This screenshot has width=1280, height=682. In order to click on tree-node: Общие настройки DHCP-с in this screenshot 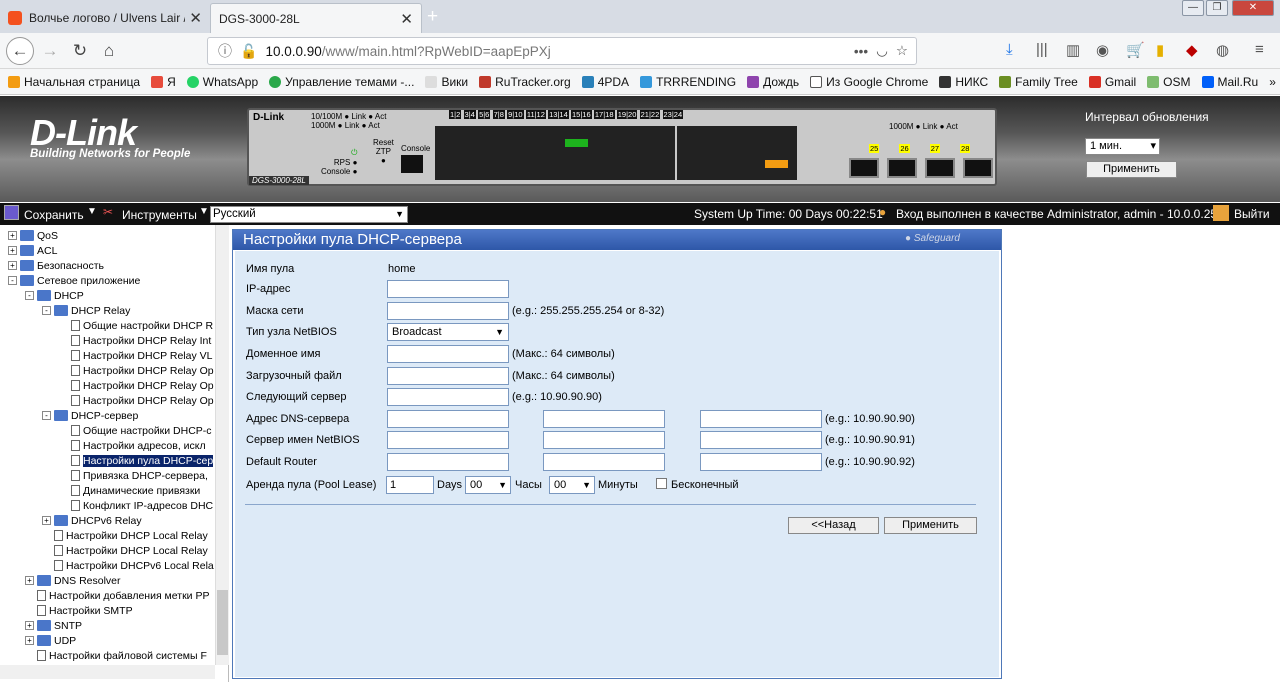, I will do `click(135, 430)`.